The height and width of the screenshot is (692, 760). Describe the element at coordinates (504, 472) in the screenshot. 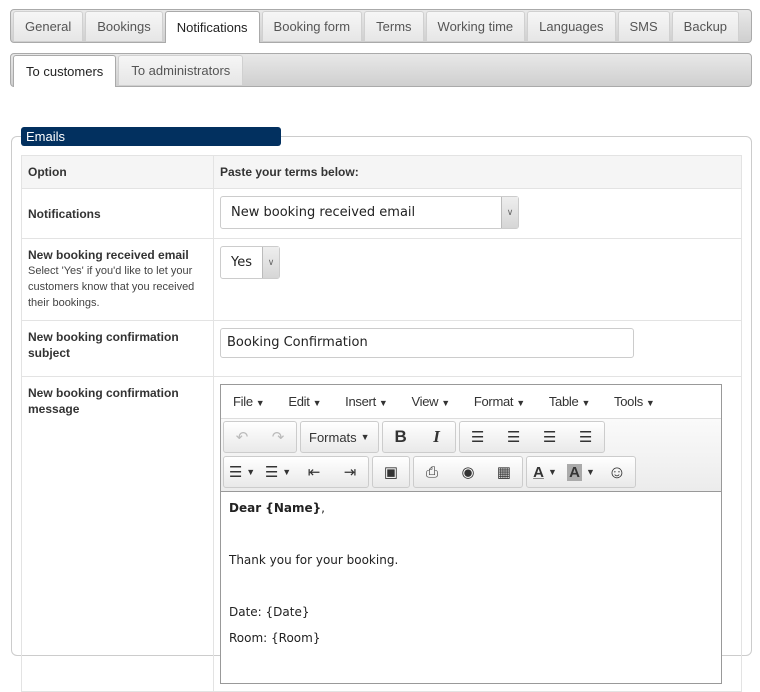

I see `media-icon: ▦` at that location.